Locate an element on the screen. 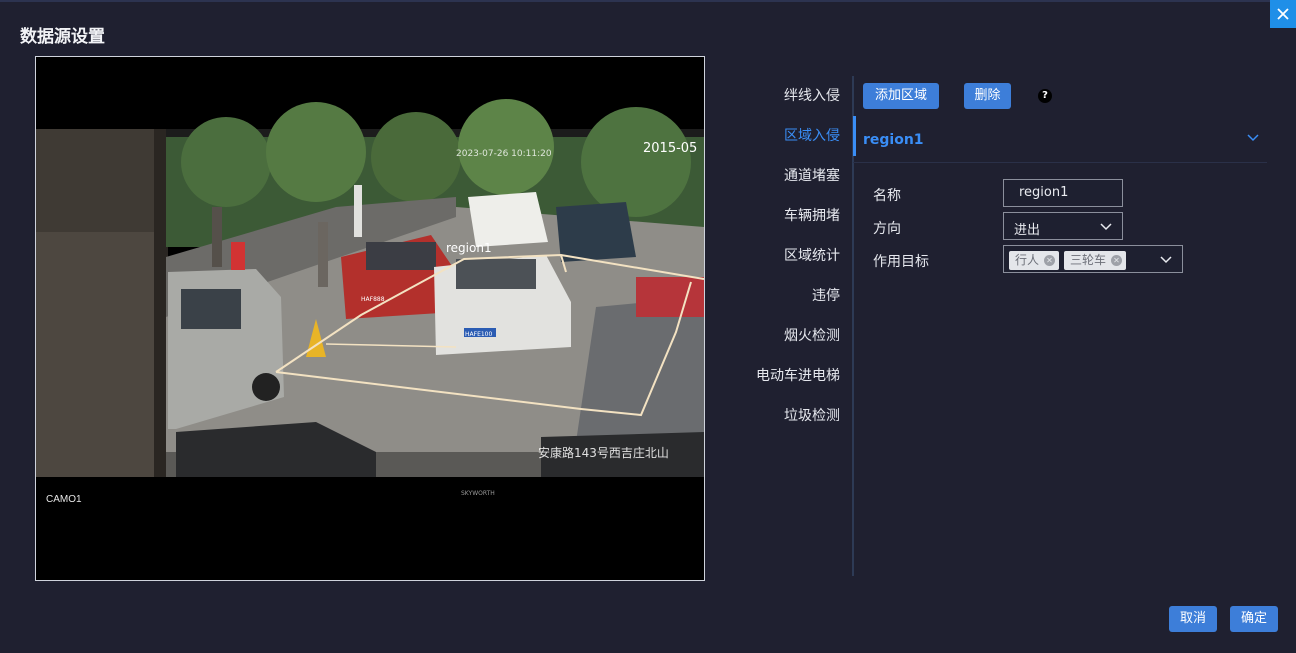 The height and width of the screenshot is (653, 1296). question-icon: ? is located at coordinates (1045, 96).